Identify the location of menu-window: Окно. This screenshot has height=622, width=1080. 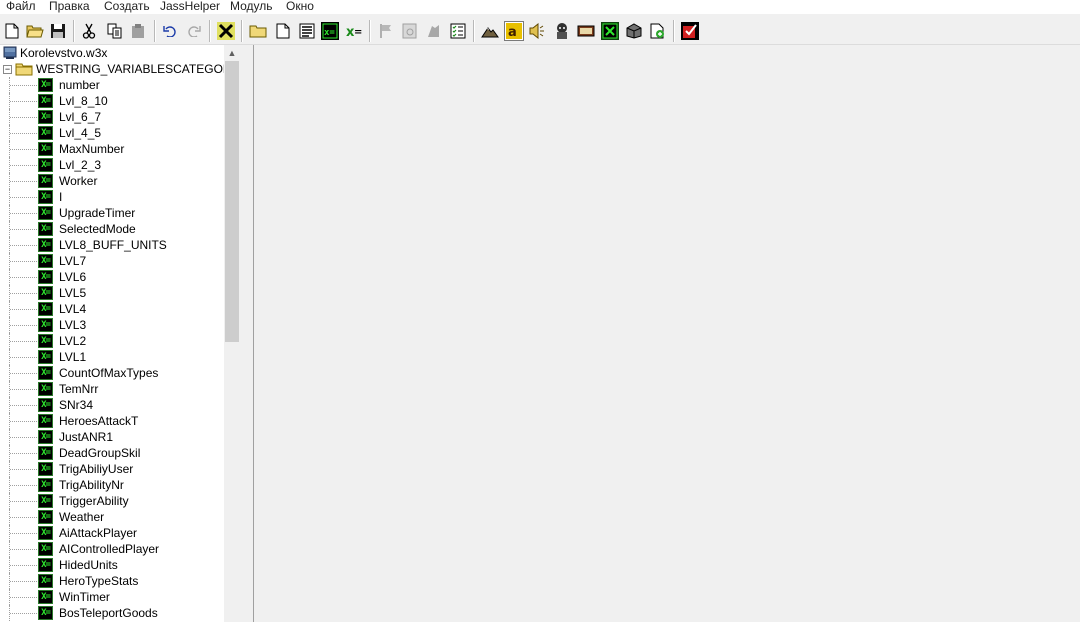
(300, 7).